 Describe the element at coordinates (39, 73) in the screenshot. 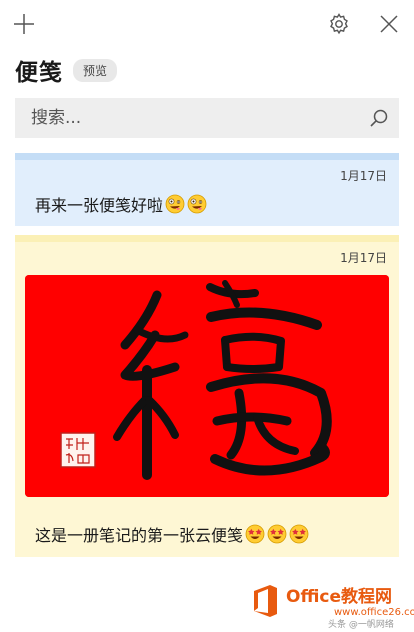

I see `page-title: 便笺` at that location.